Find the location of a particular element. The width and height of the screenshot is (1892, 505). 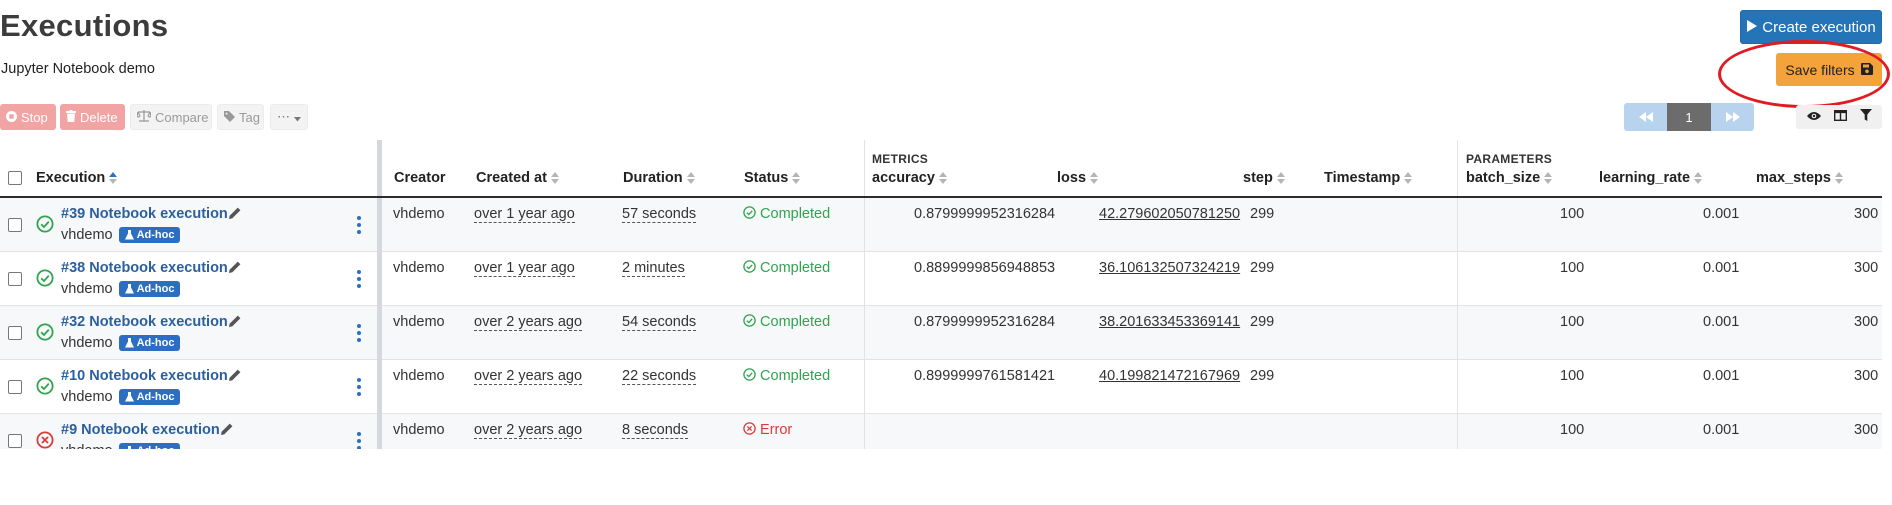

delete-button: Delete is located at coordinates (92, 117).